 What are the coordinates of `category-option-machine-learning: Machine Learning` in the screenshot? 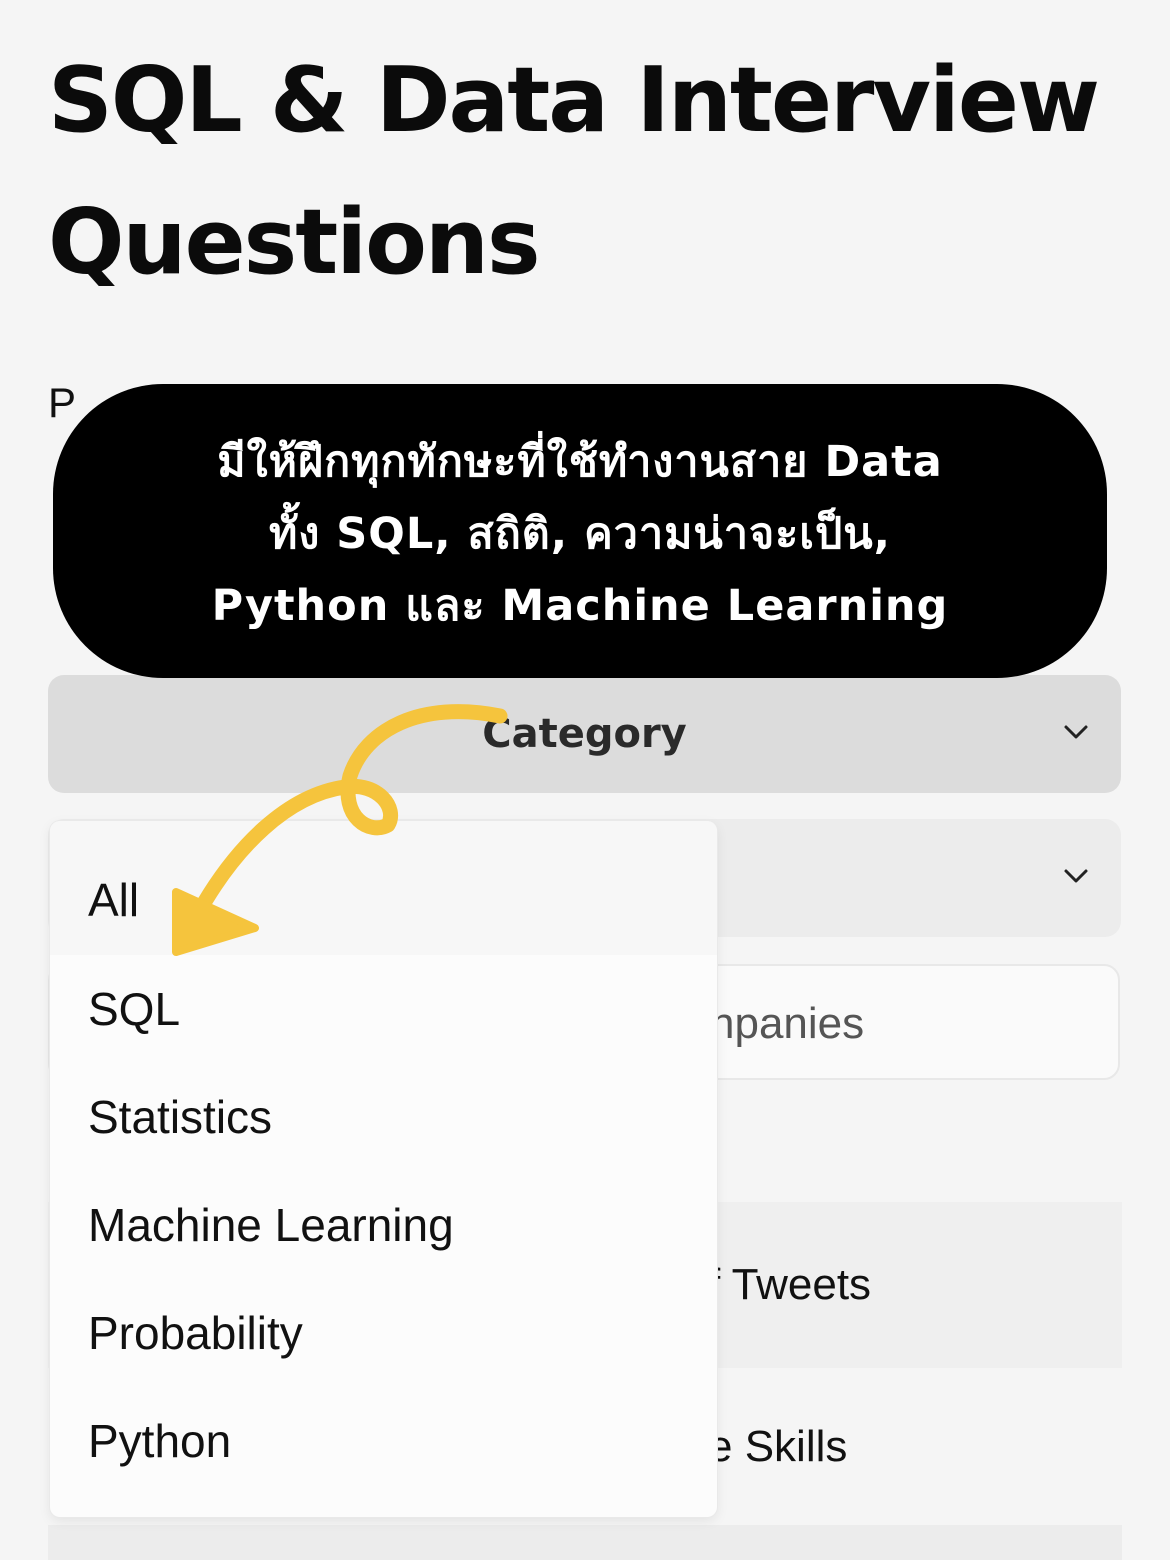 It's located at (383, 1225).